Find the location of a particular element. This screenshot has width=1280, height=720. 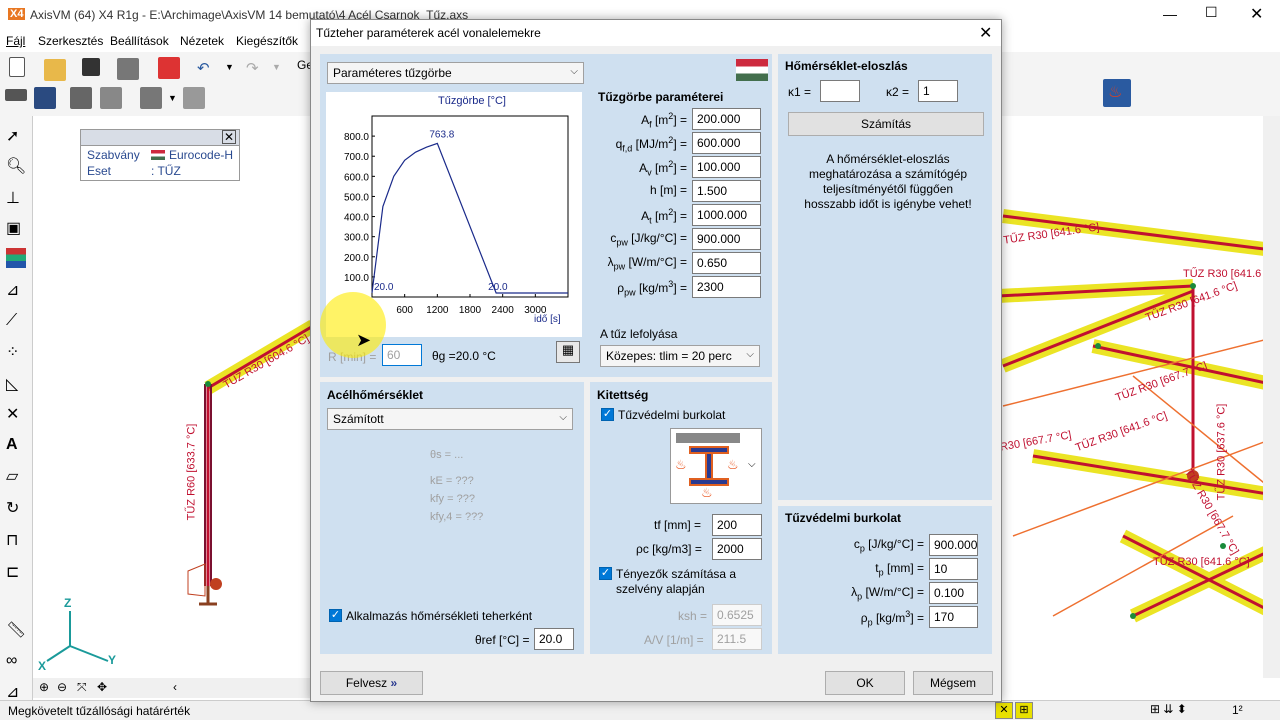

tf-input: 200 is located at coordinates (737, 525).